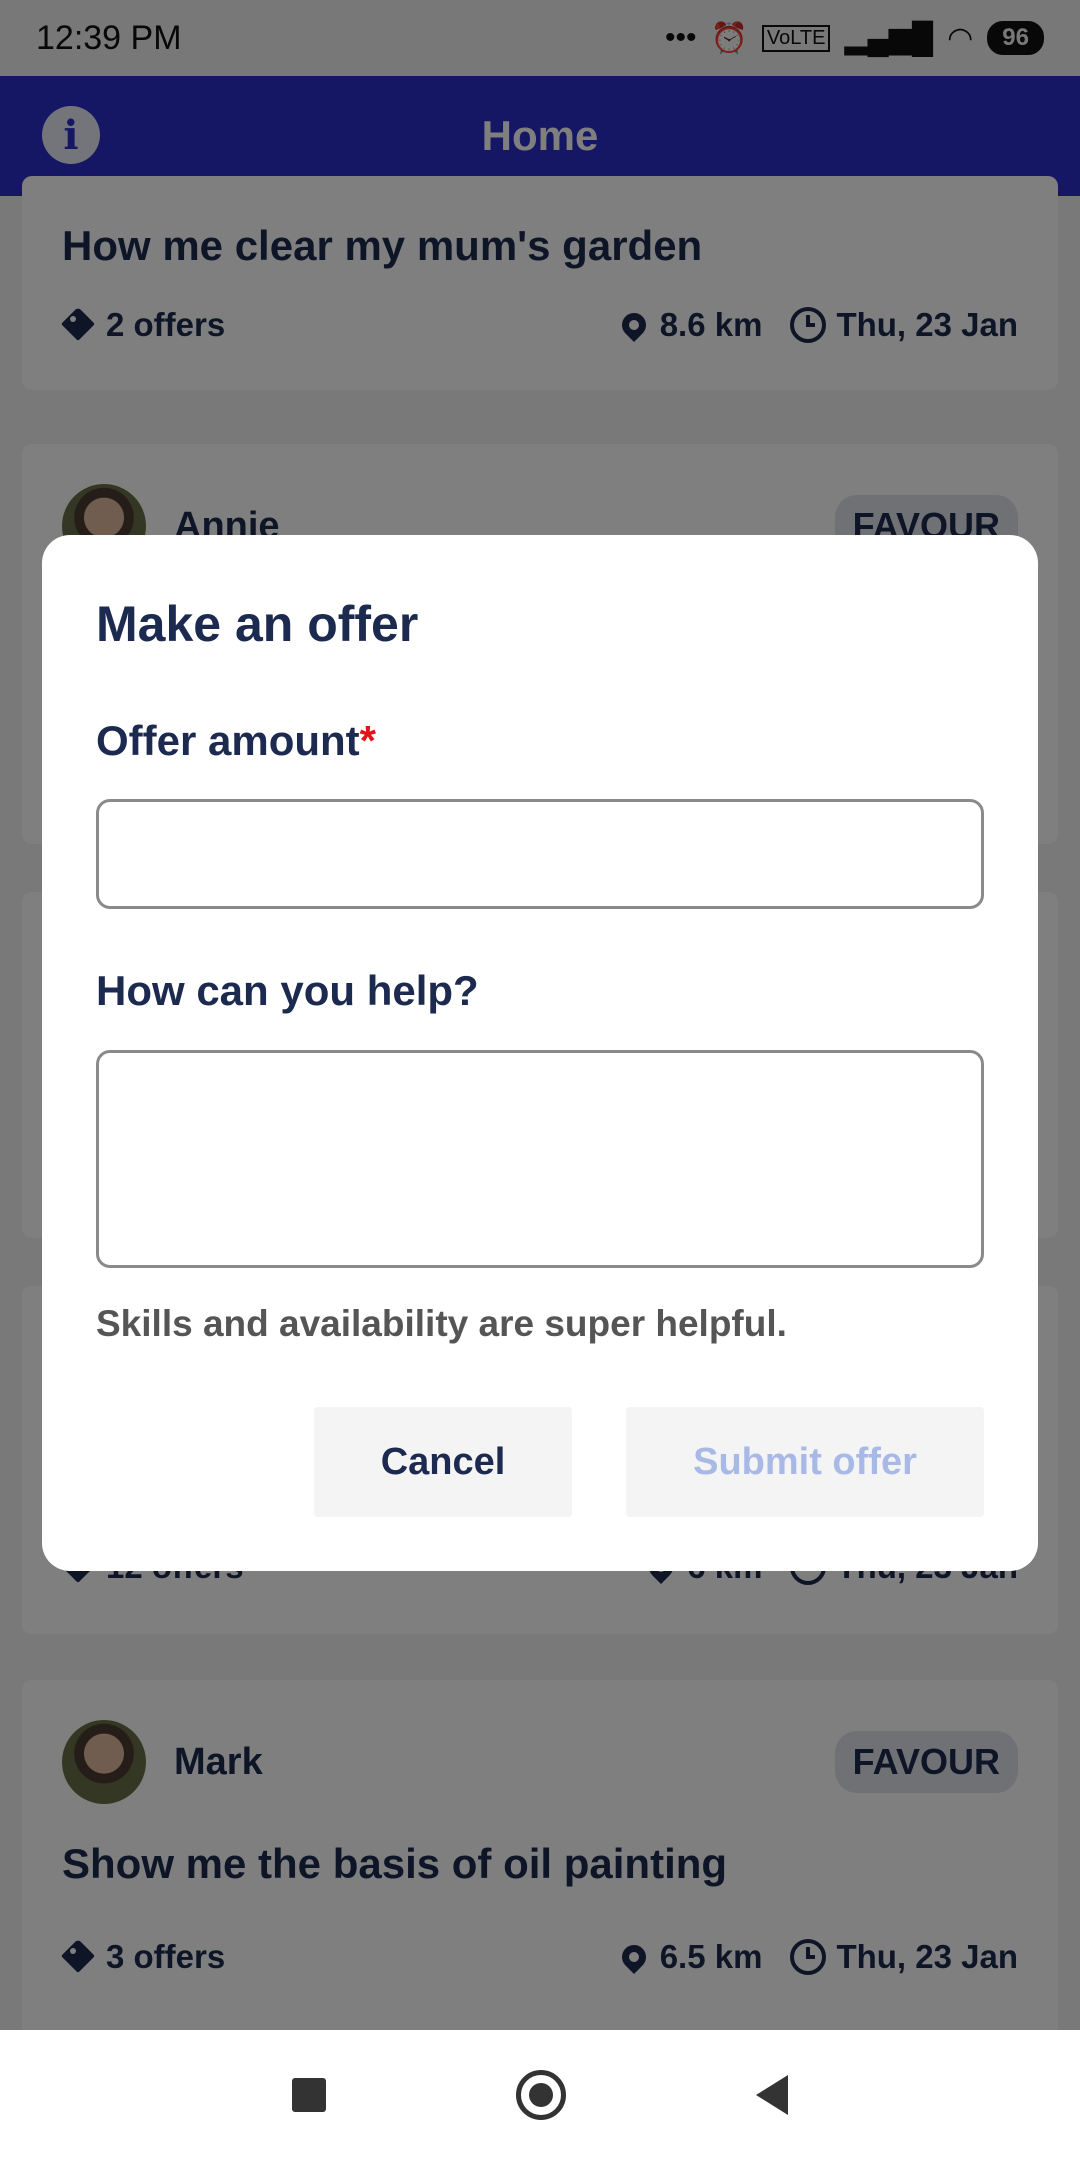  What do you see at coordinates (368, 740) in the screenshot?
I see `required-asterisk: *` at bounding box center [368, 740].